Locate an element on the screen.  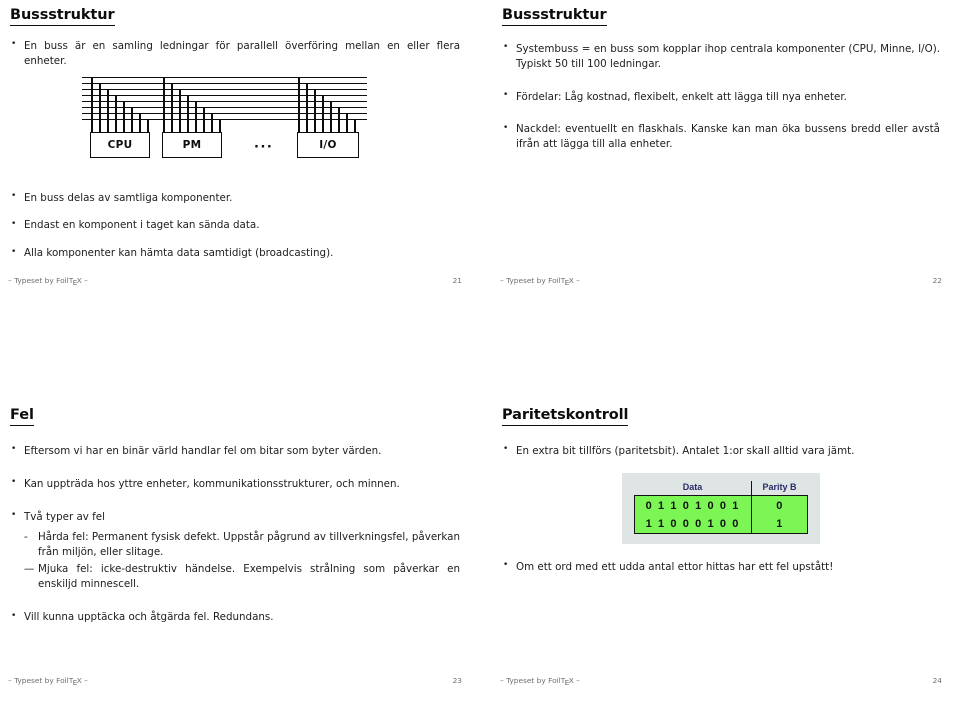
cell-parity: 0 is located at coordinates (779, 505).